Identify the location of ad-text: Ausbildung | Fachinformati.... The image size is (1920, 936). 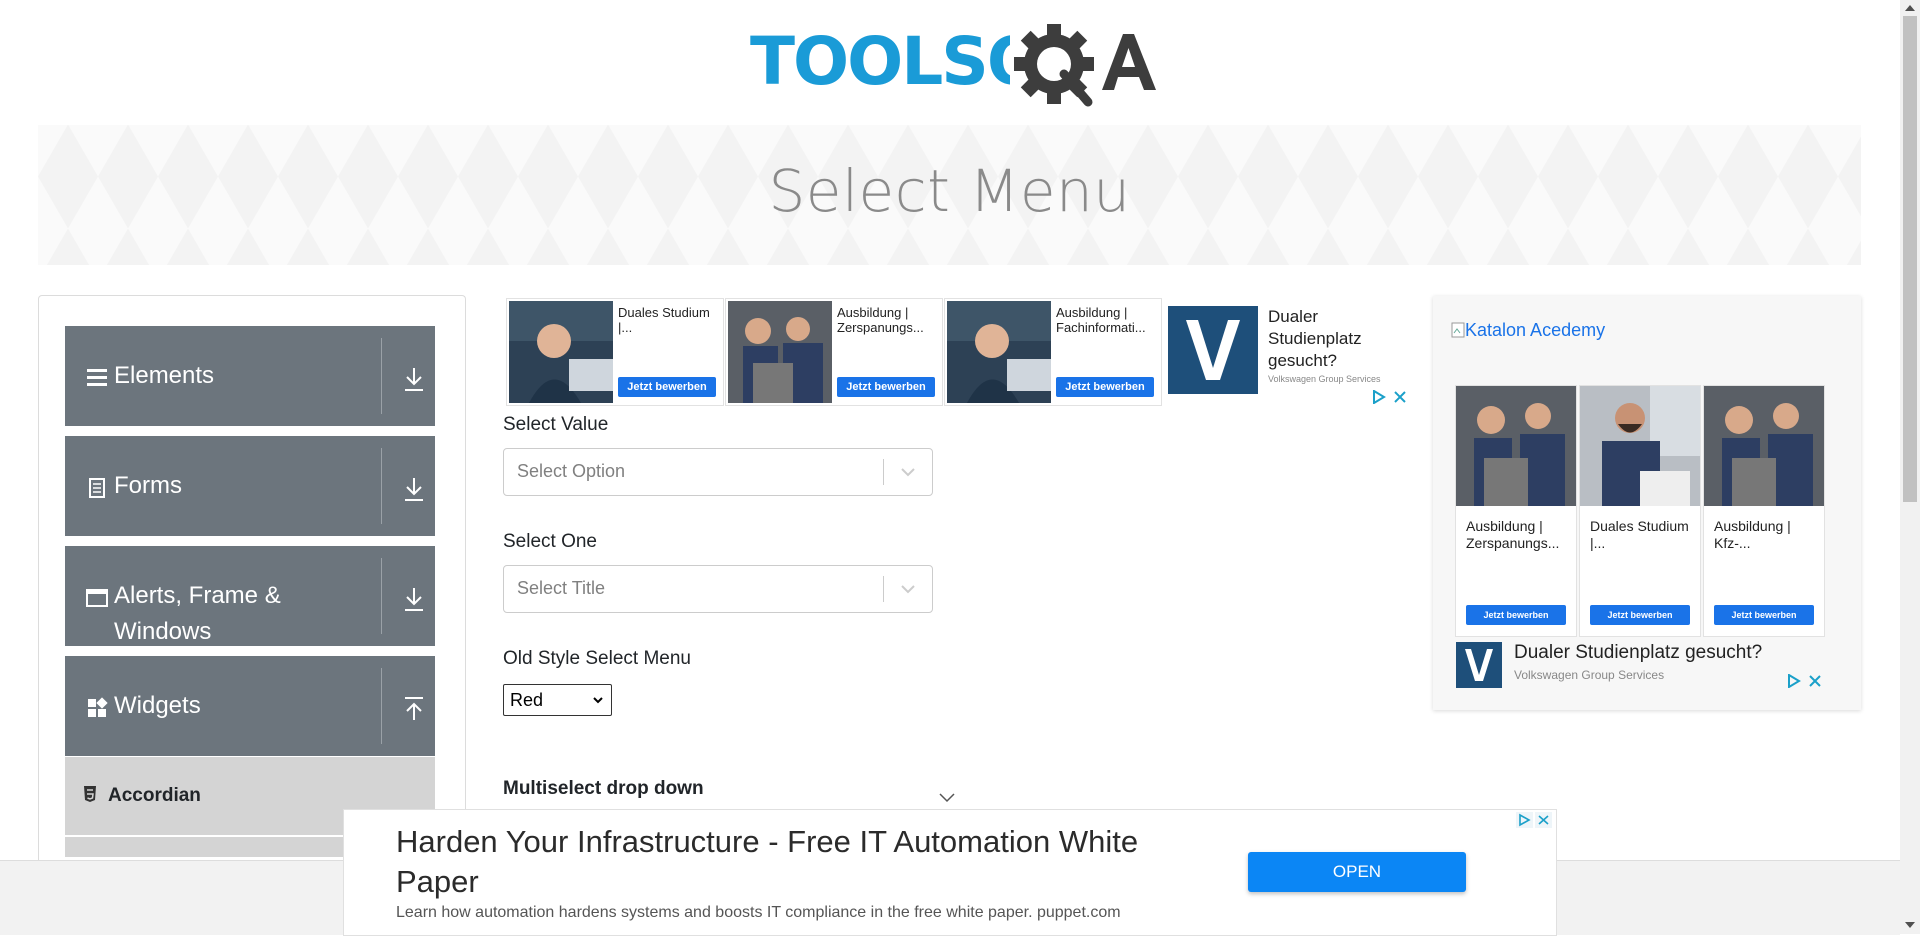
(1101, 320).